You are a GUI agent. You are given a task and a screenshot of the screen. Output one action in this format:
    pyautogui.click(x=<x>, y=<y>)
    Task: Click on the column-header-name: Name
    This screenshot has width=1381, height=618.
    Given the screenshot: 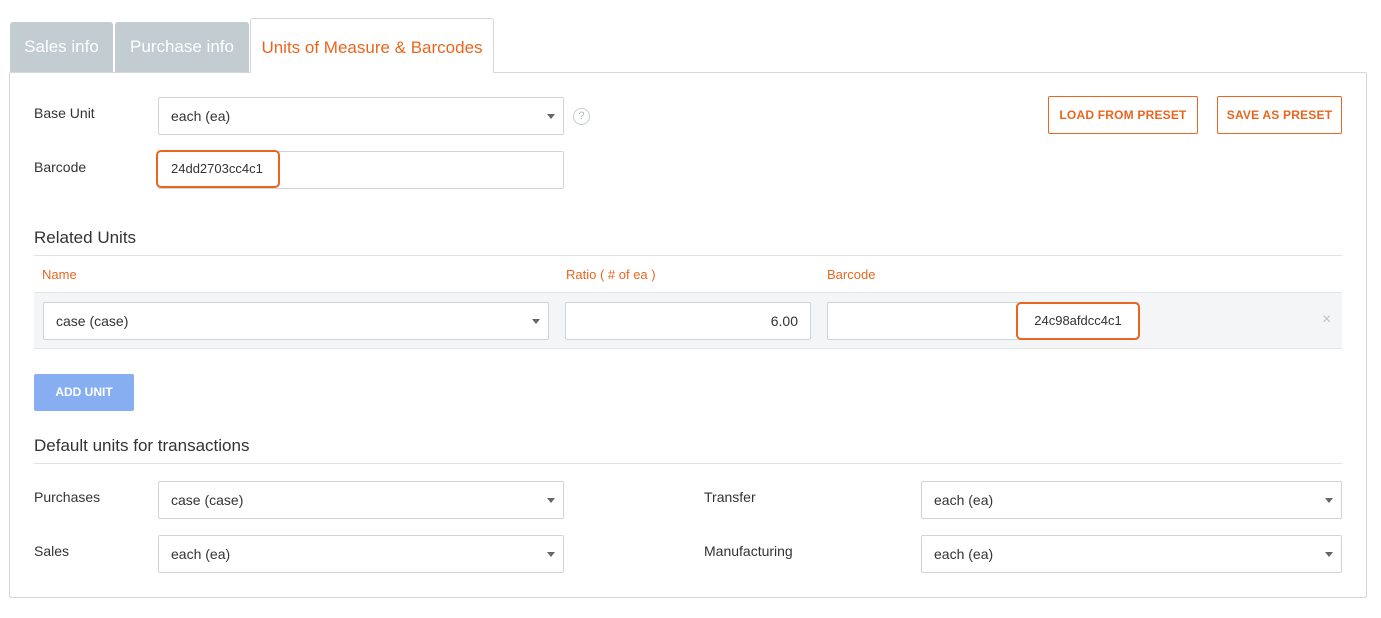 What is the action you would take?
    pyautogui.click(x=59, y=274)
    